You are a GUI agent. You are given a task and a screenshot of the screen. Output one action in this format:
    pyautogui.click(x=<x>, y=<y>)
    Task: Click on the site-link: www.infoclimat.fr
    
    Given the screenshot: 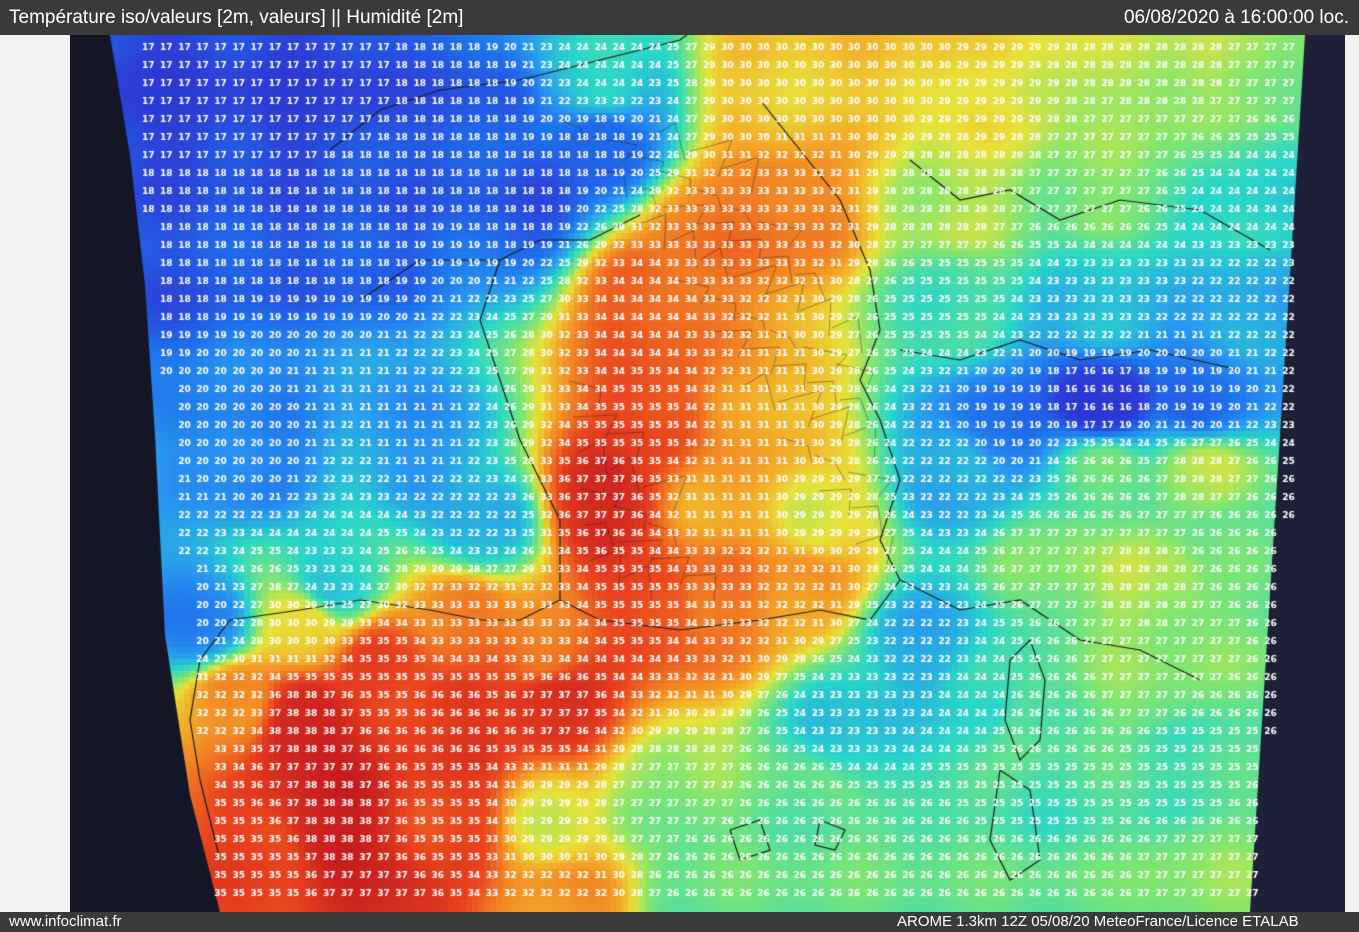 What is the action you would take?
    pyautogui.click(x=65, y=922)
    